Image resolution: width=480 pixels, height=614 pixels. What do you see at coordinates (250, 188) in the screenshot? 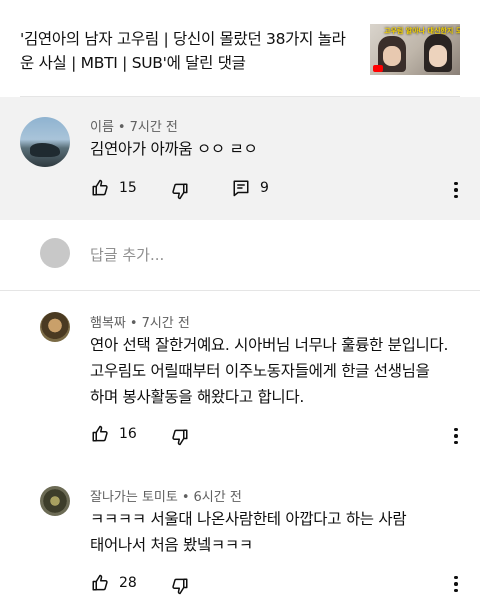
I see `reply-button: 9` at bounding box center [250, 188].